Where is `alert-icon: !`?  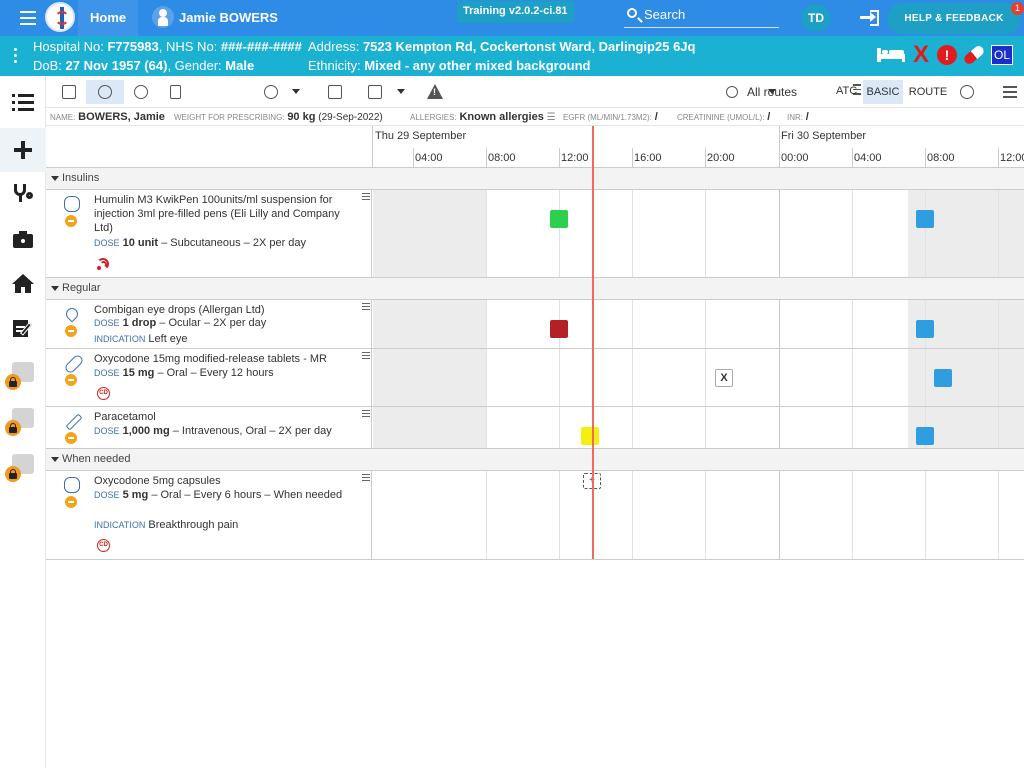
alert-icon: ! is located at coordinates (947, 55).